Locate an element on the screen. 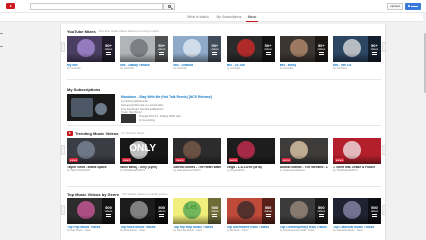  section-title: Top Music Videos by Genre is located at coordinates (93, 194).